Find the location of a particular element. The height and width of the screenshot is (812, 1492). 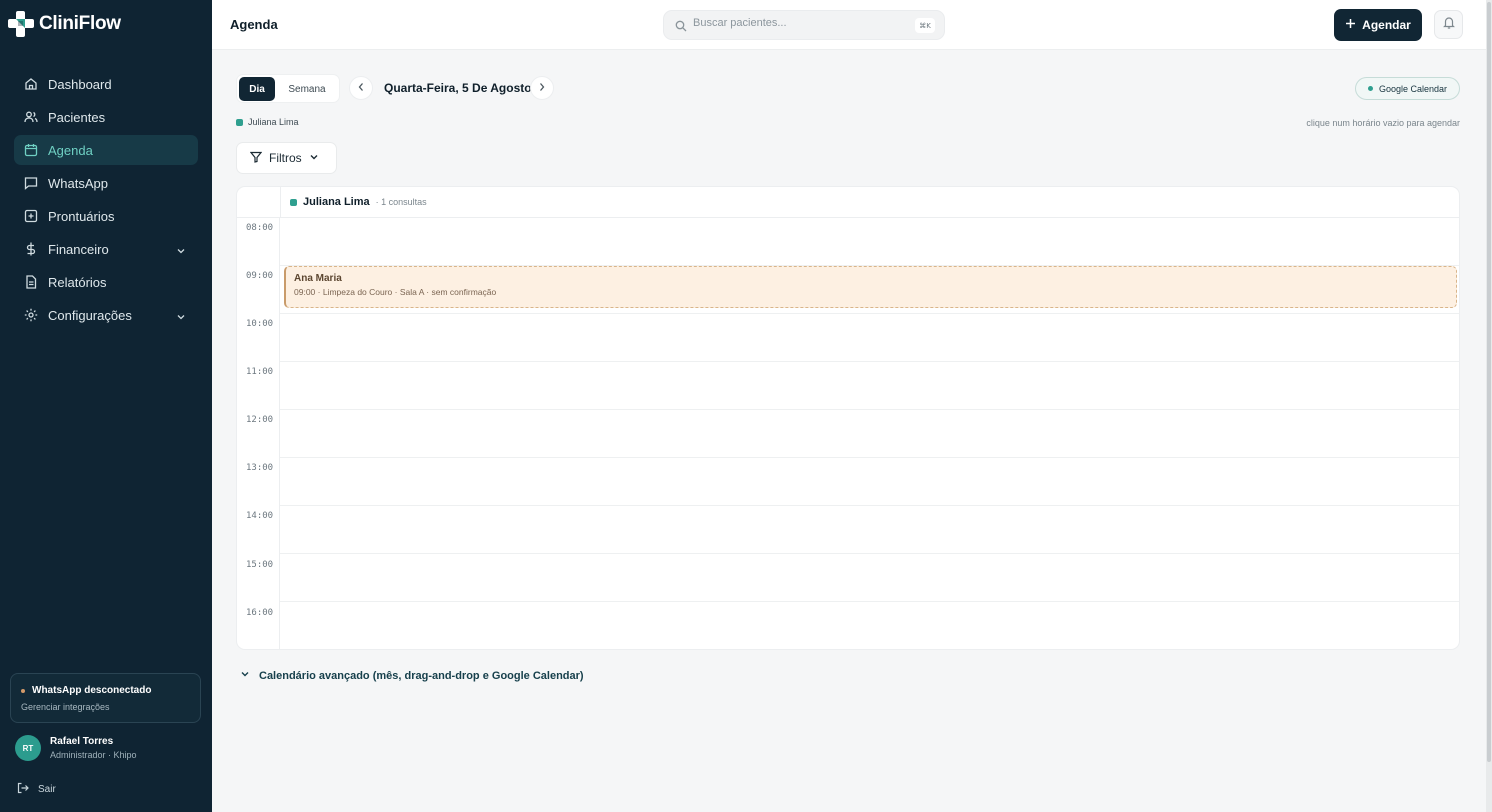

search-icon is located at coordinates (681, 28).